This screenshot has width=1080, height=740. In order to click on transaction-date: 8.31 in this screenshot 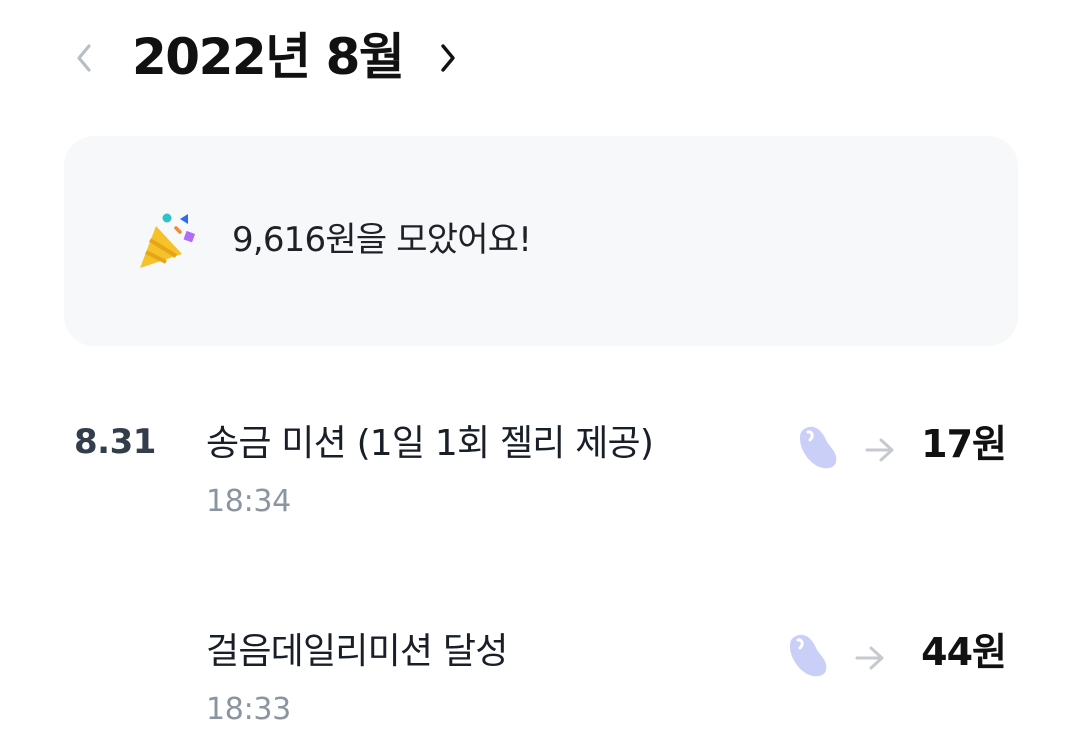, I will do `click(115, 442)`.